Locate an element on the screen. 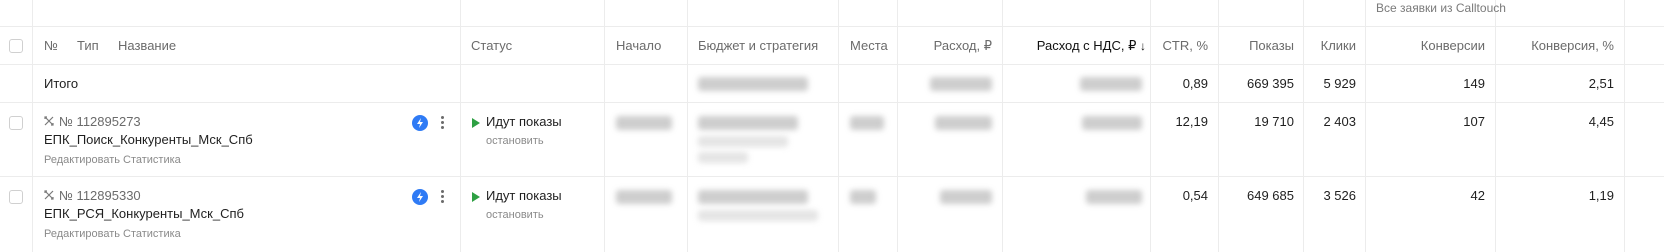 The width and height of the screenshot is (1664, 252). column-conversions: Конверсии is located at coordinates (1426, 46).